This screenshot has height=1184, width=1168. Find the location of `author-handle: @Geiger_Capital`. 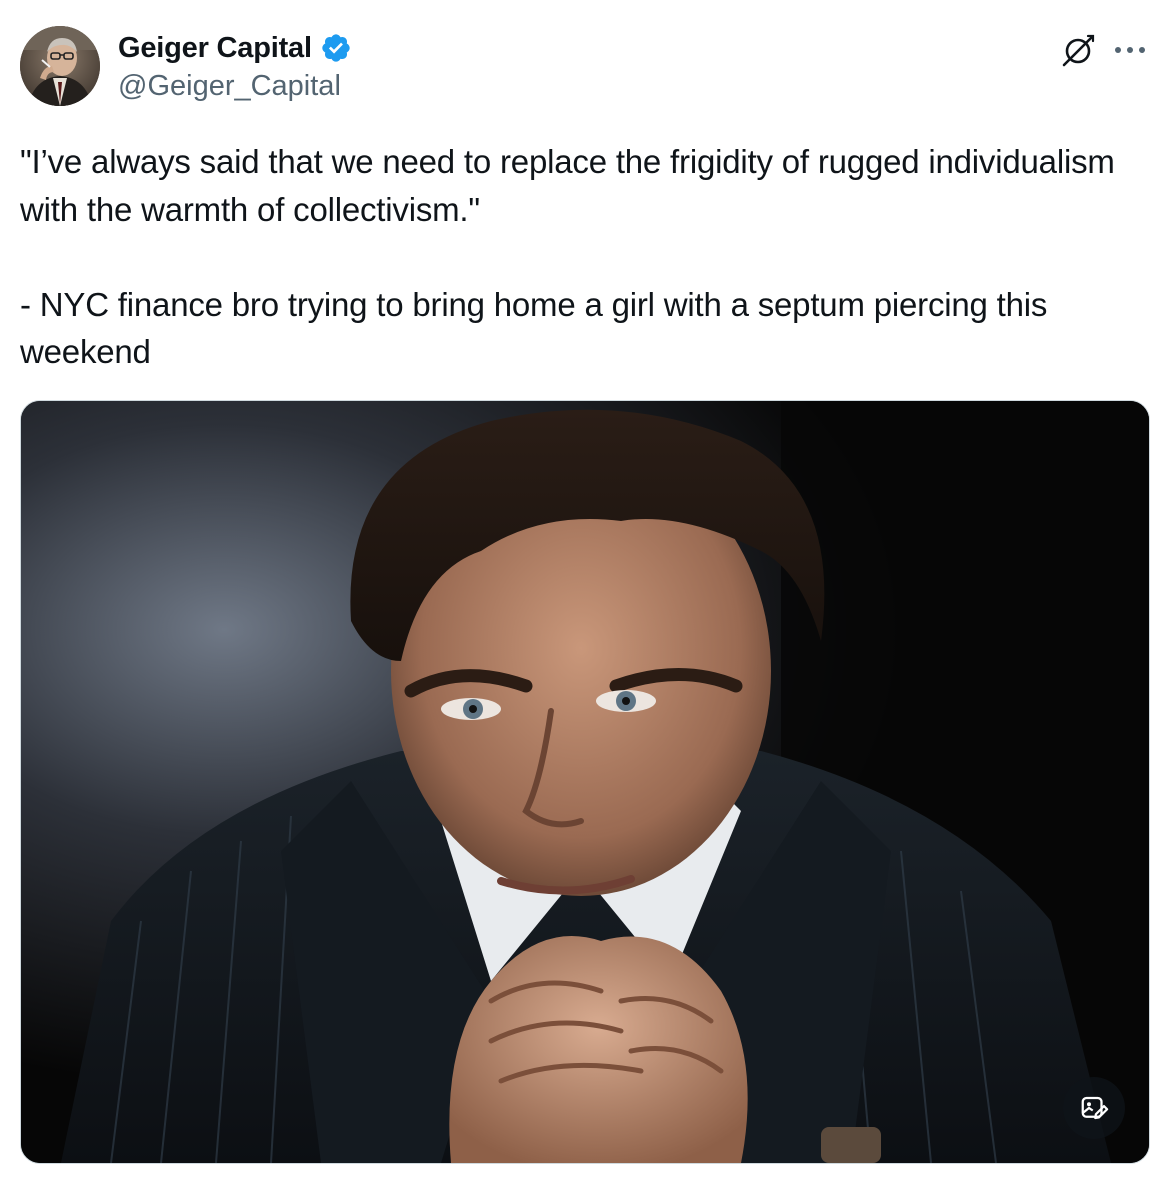

author-handle: @Geiger_Capital is located at coordinates (229, 86).